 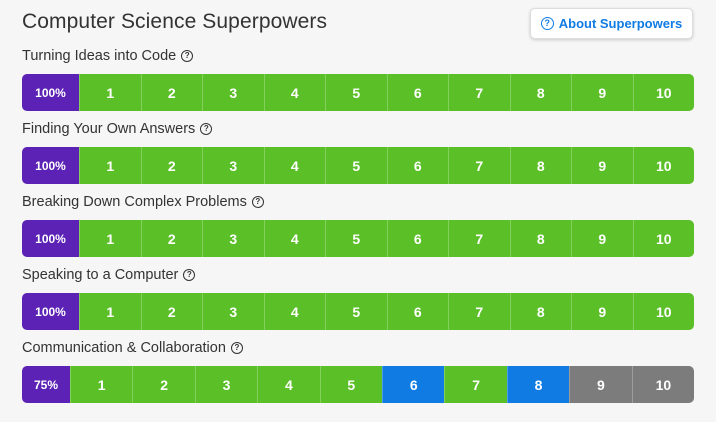 I want to click on skill-row: Turning Ideas into Code? 100% 1 2 3 4 5 6 7 8 9 10, so click(x=358, y=79).